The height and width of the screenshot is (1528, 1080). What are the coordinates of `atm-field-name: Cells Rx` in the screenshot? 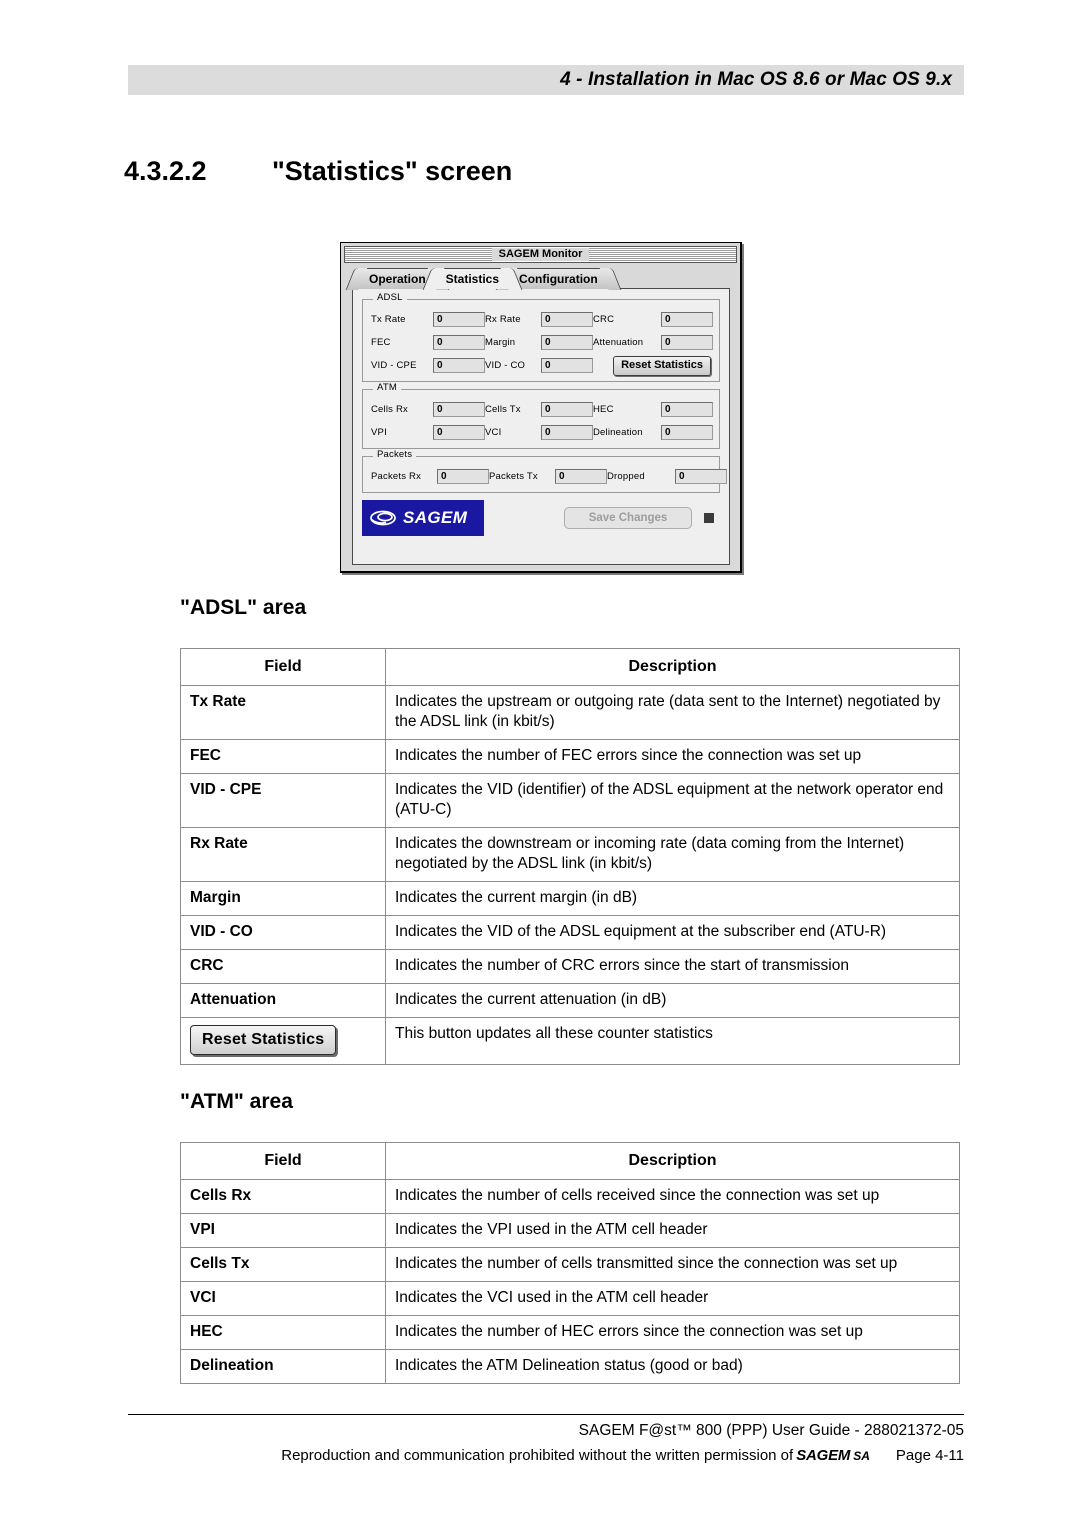 It's located at (283, 1196).